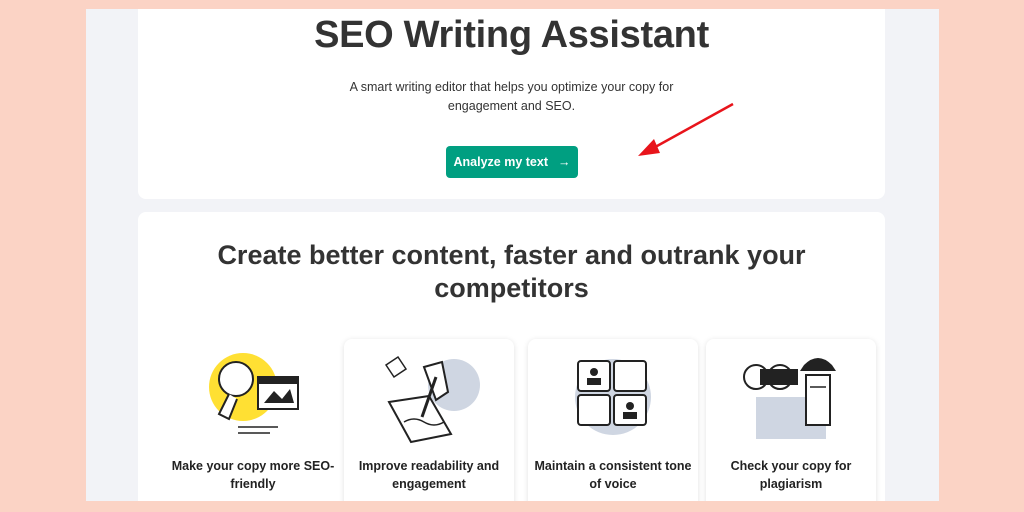 Image resolution: width=1024 pixels, height=512 pixels. Describe the element at coordinates (789, 398) in the screenshot. I see `binoculars-illustration-icon` at that location.